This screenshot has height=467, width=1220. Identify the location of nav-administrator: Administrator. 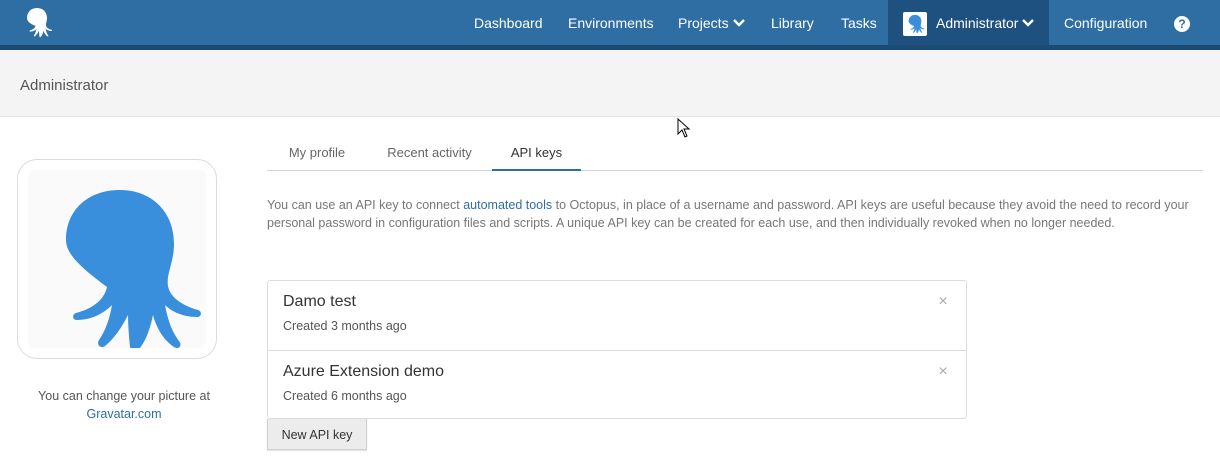
(985, 22).